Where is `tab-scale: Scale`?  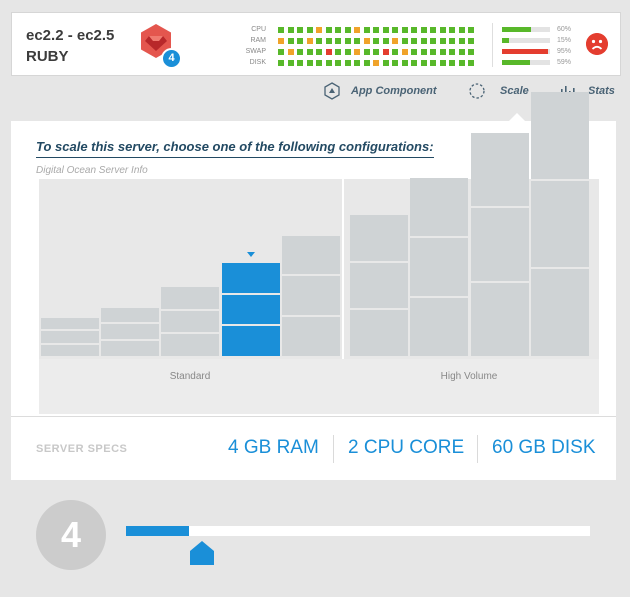
tab-scale: Scale is located at coordinates (503, 91).